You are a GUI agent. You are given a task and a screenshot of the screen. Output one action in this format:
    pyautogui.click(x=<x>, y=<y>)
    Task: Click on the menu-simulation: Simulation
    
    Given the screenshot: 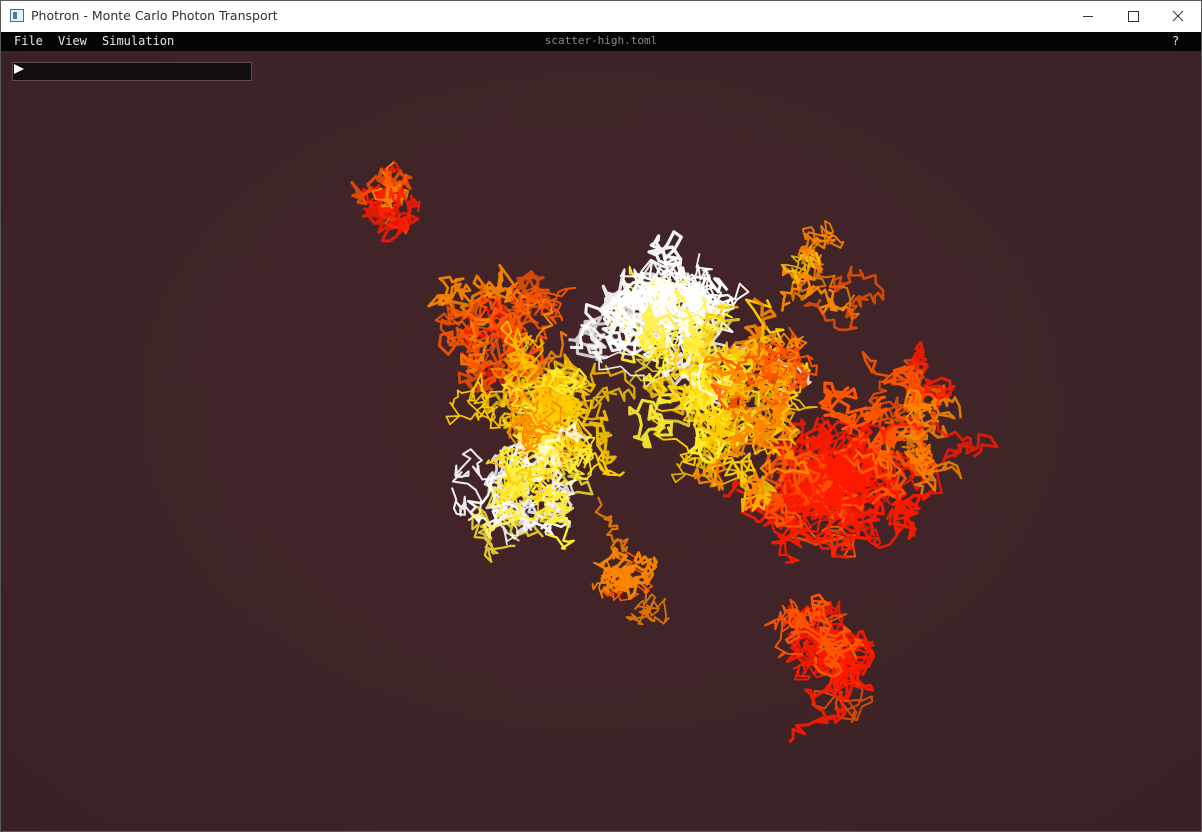 What is the action you would take?
    pyautogui.click(x=138, y=41)
    